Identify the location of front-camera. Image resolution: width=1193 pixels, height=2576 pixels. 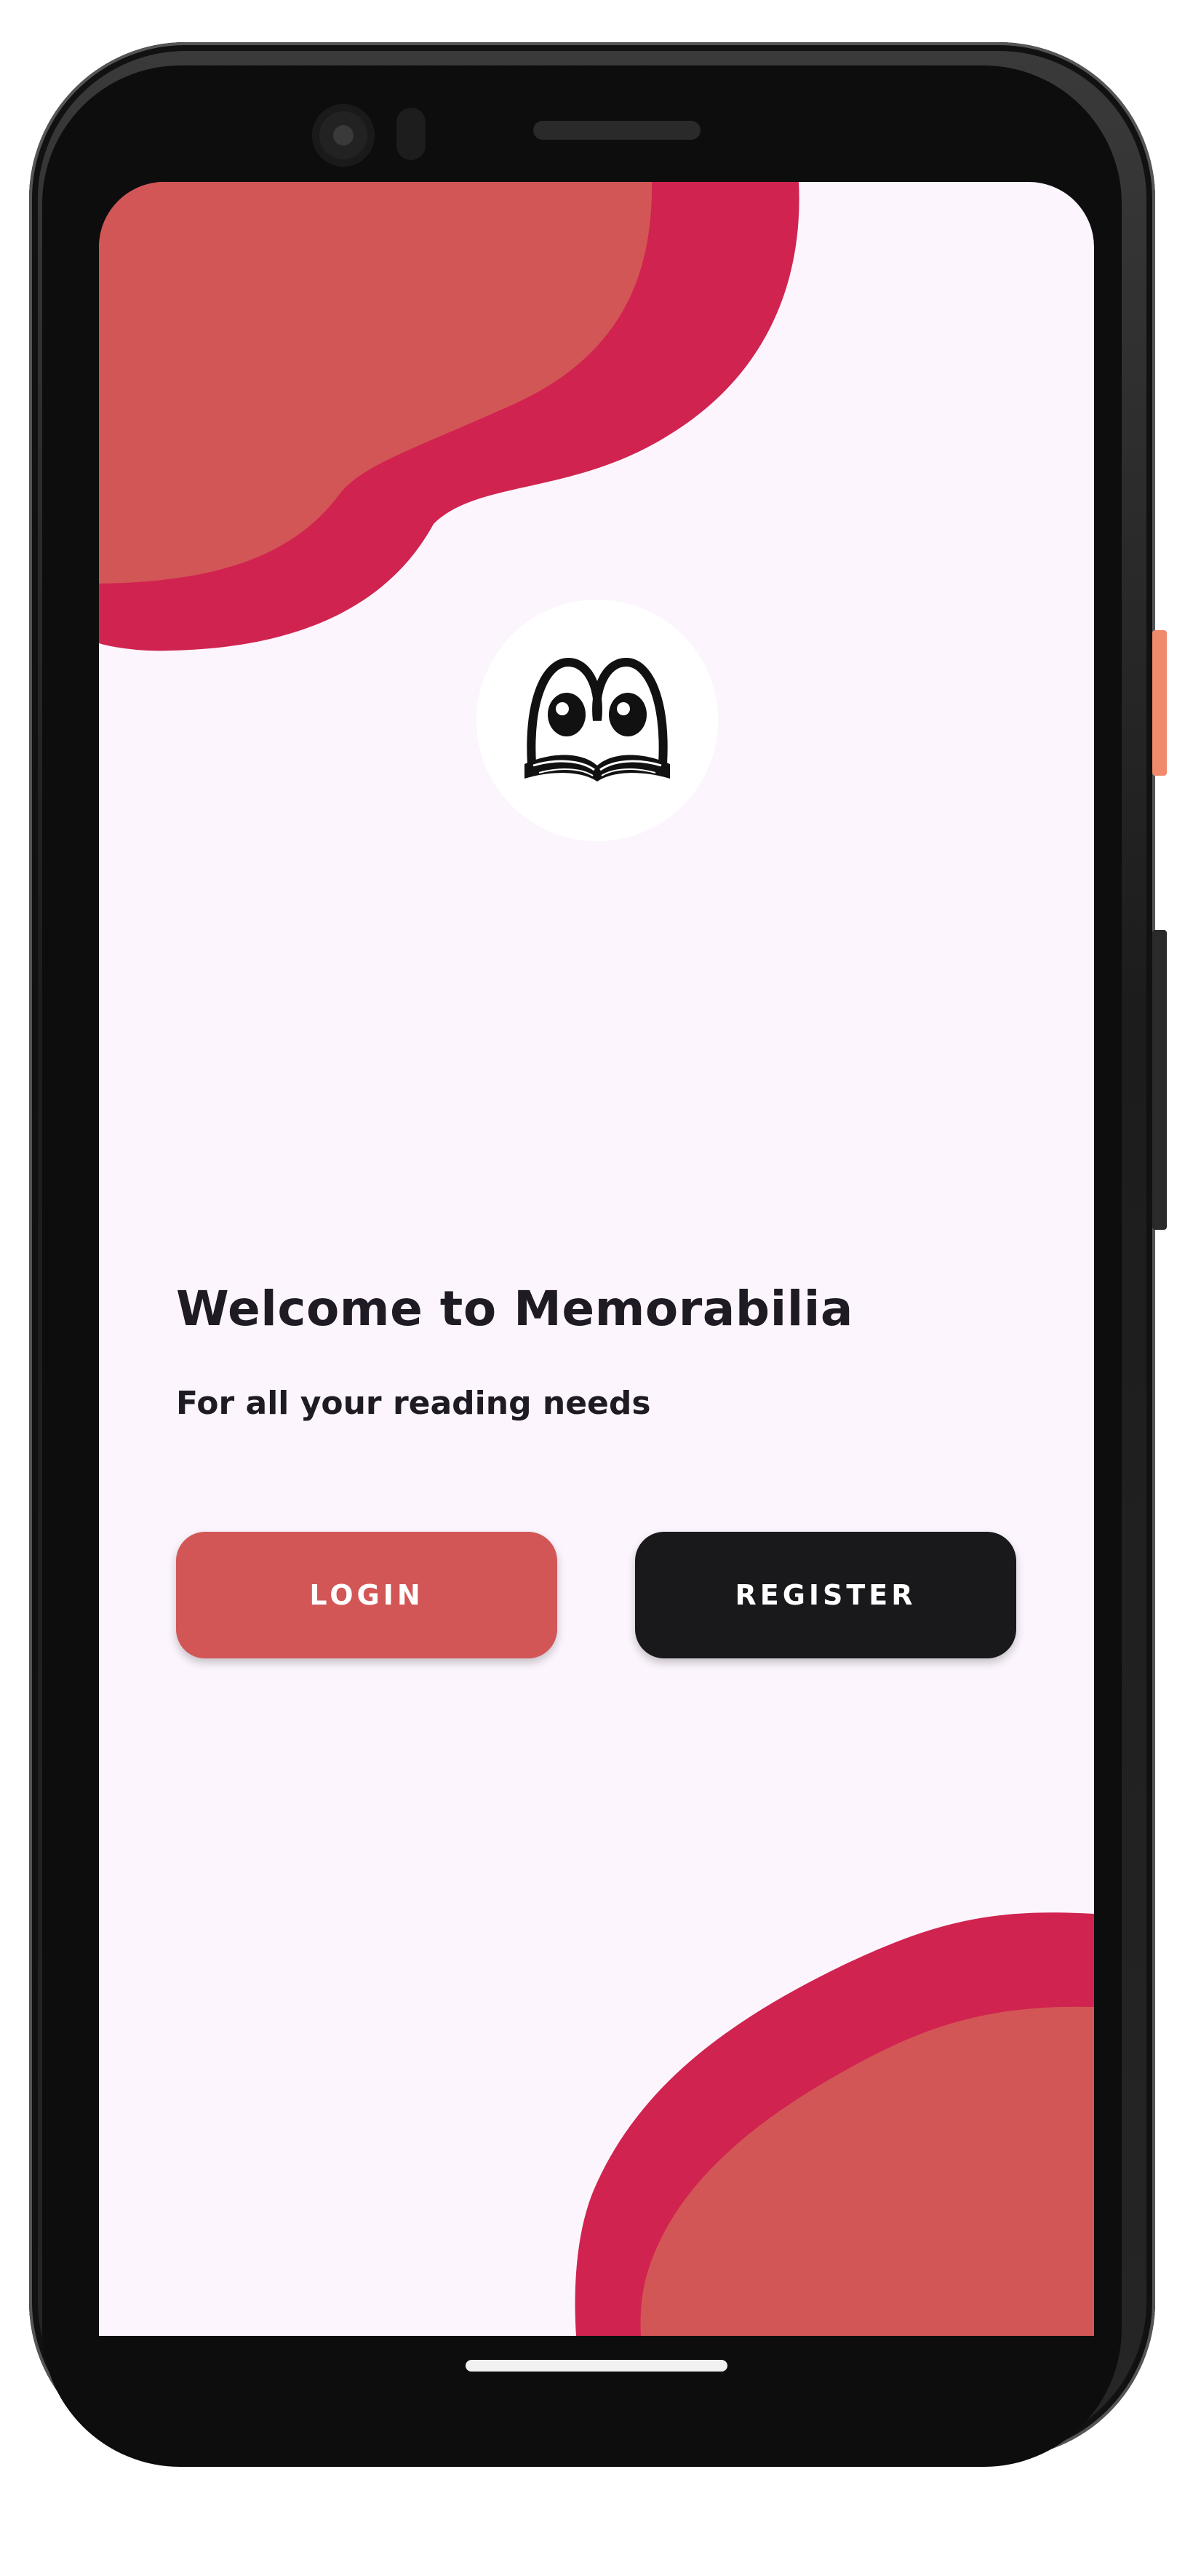
(343, 135).